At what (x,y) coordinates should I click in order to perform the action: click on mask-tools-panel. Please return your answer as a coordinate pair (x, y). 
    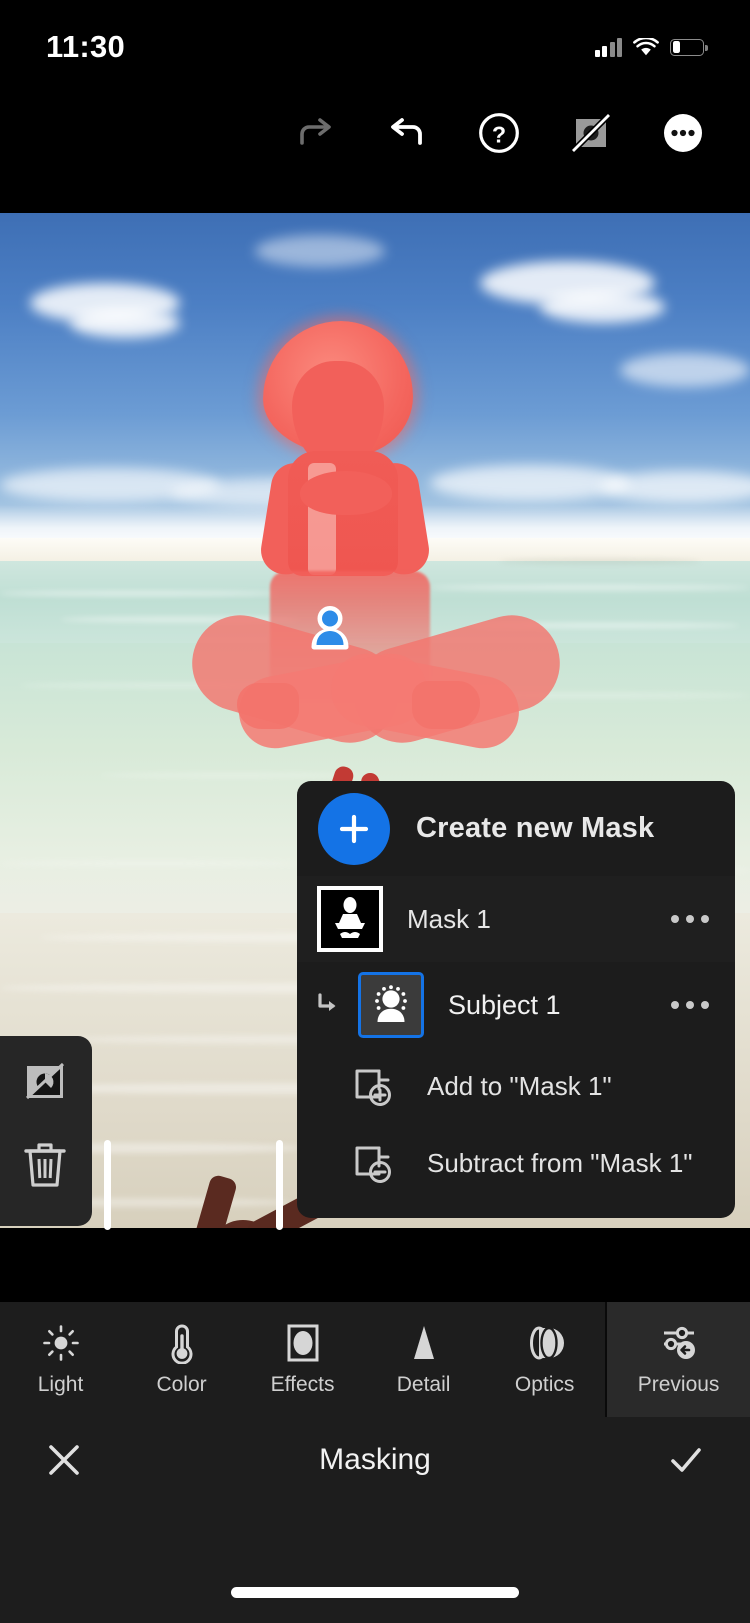
    Looking at the image, I should click on (46, 1131).